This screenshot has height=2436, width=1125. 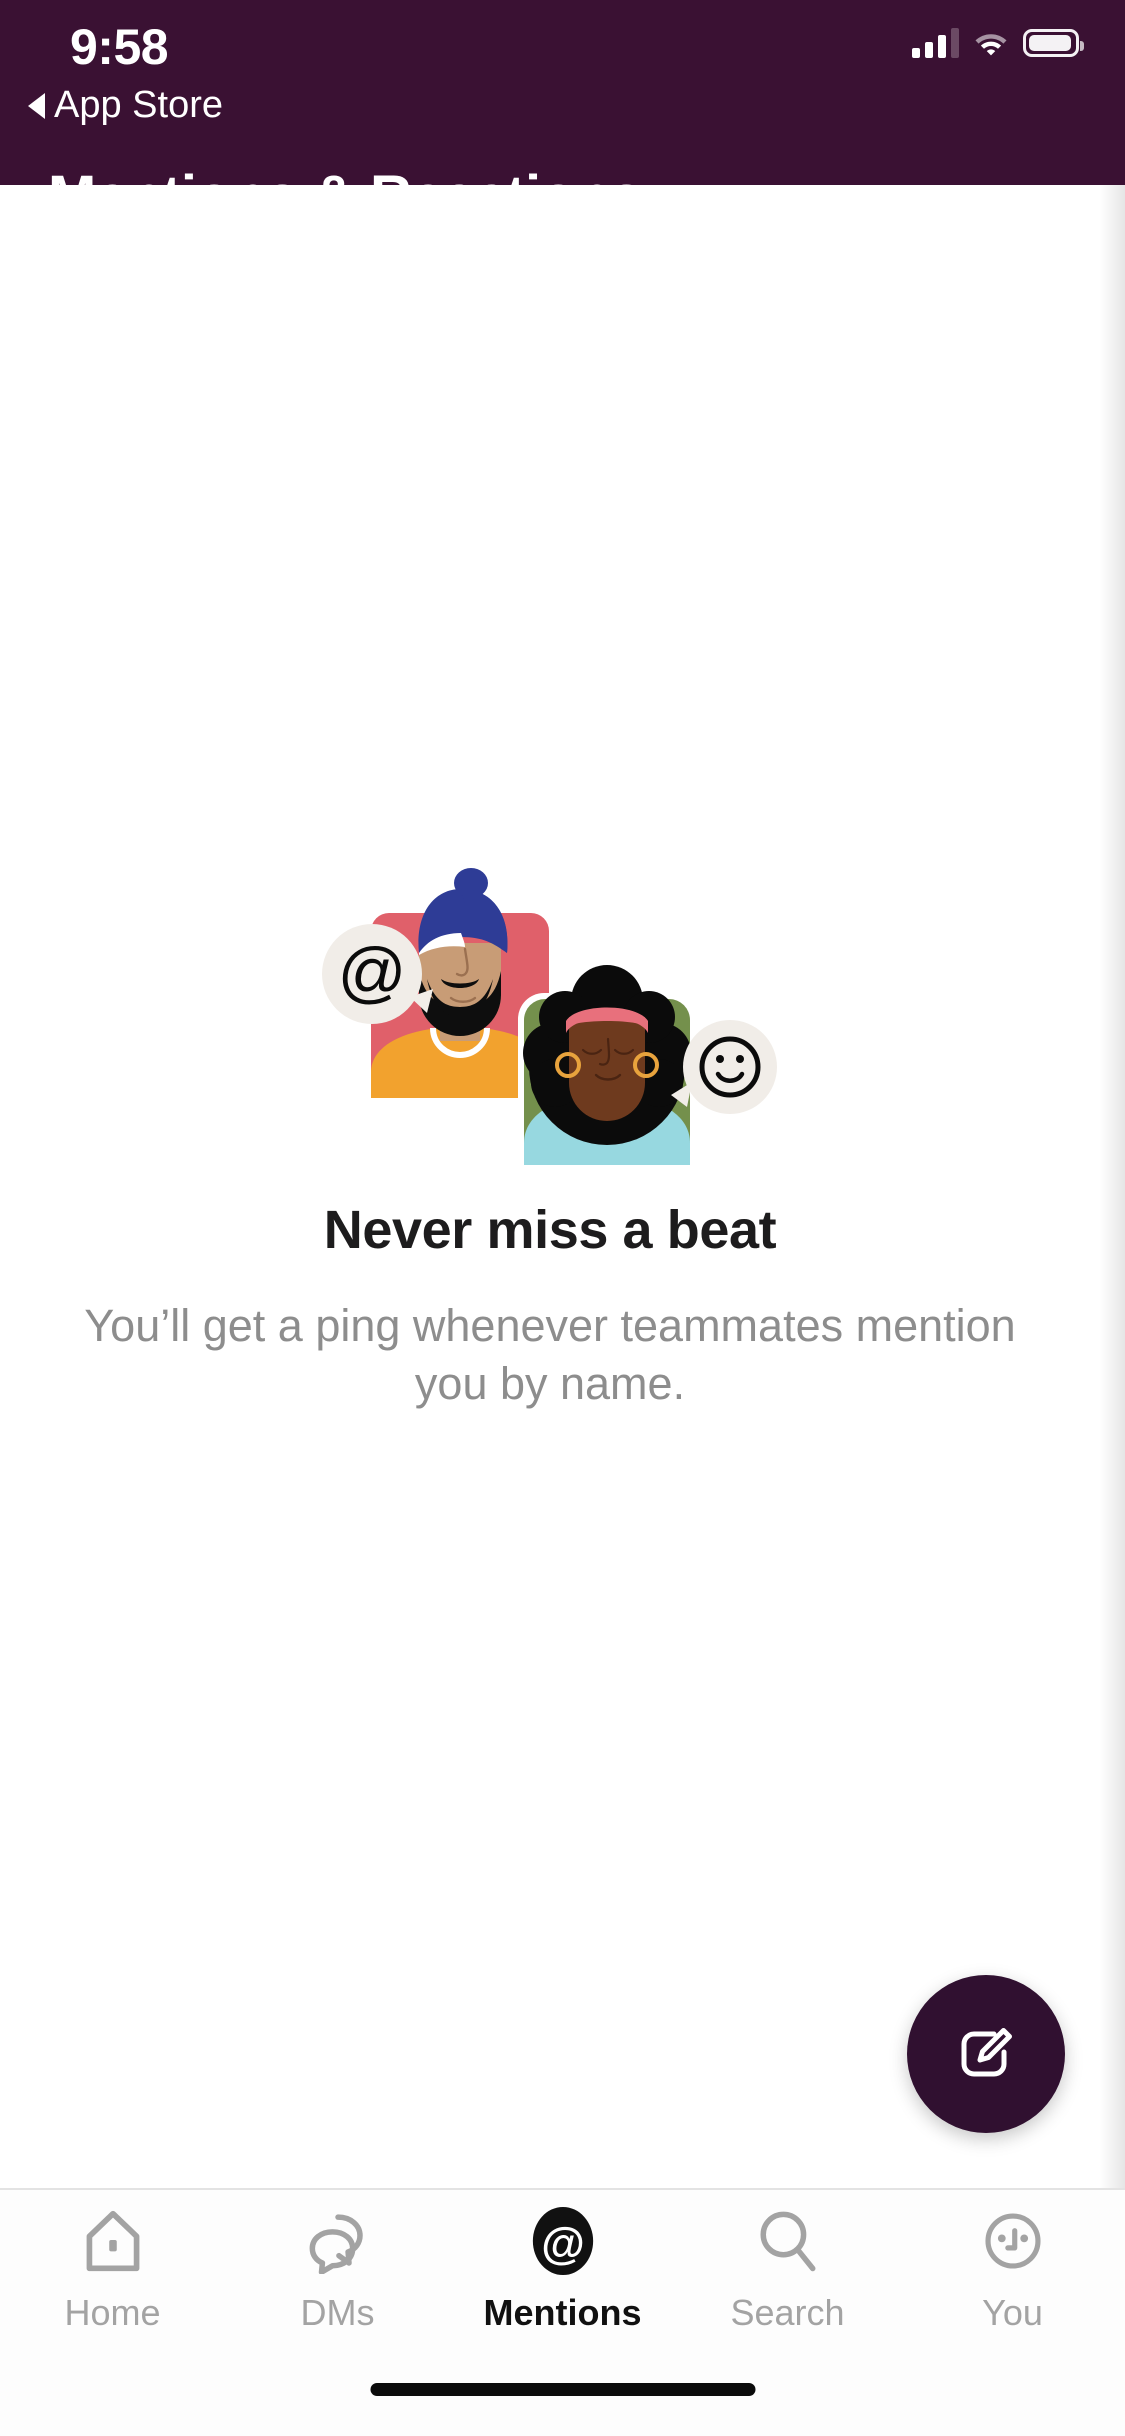 I want to click on dms-speech-bubbles-icon, so click(x=338, y=2241).